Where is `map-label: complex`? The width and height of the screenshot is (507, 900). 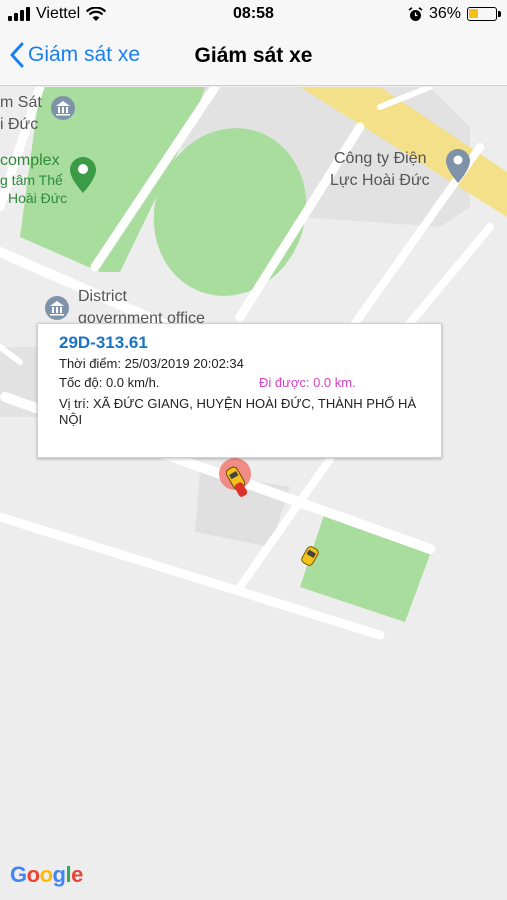
map-label: complex is located at coordinates (30, 160).